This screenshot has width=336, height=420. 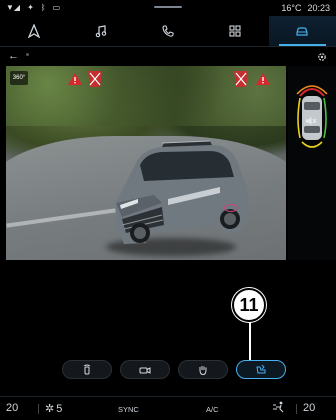 What do you see at coordinates (19, 78) in the screenshot?
I see `view-mode-badge: 360°` at bounding box center [19, 78].